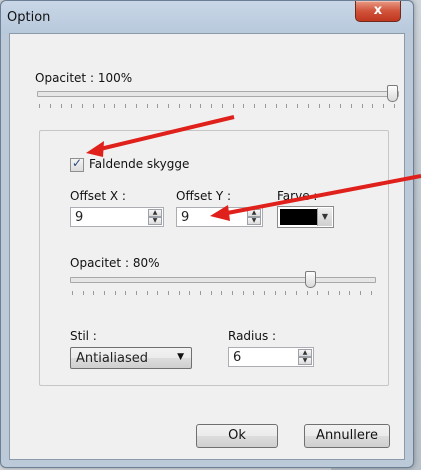 This screenshot has width=421, height=470. Describe the element at coordinates (185, 217) in the screenshot. I see `offset-y-value: 9` at that location.